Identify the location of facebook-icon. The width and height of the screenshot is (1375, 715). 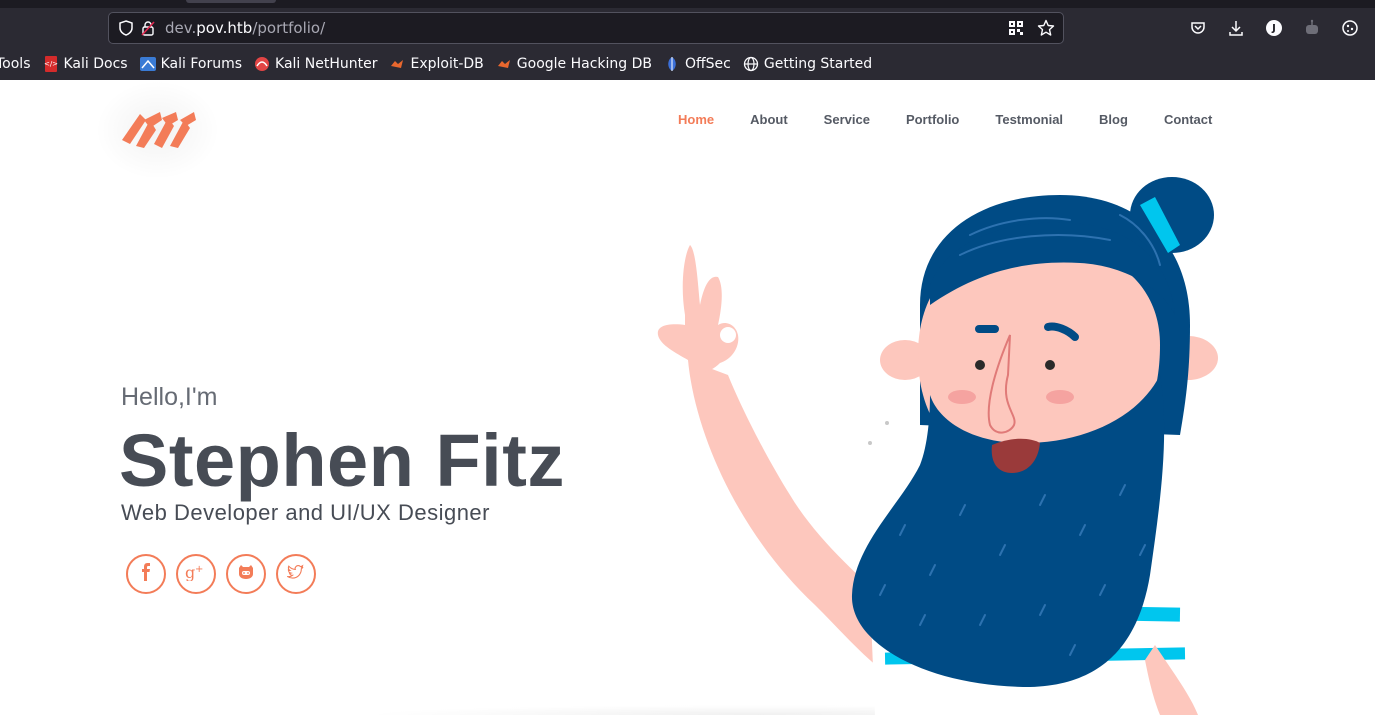
(146, 574).